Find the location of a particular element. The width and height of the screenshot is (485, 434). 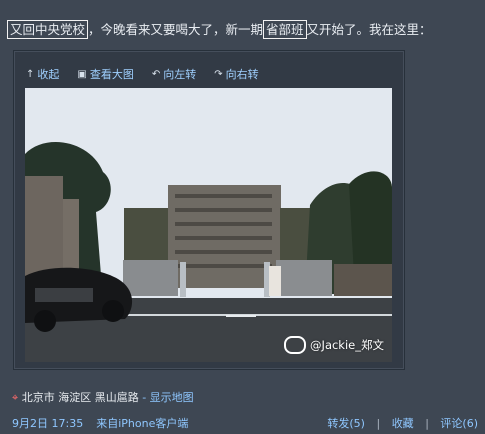

rotate-right-icon: ↷ is located at coordinates (218, 74).